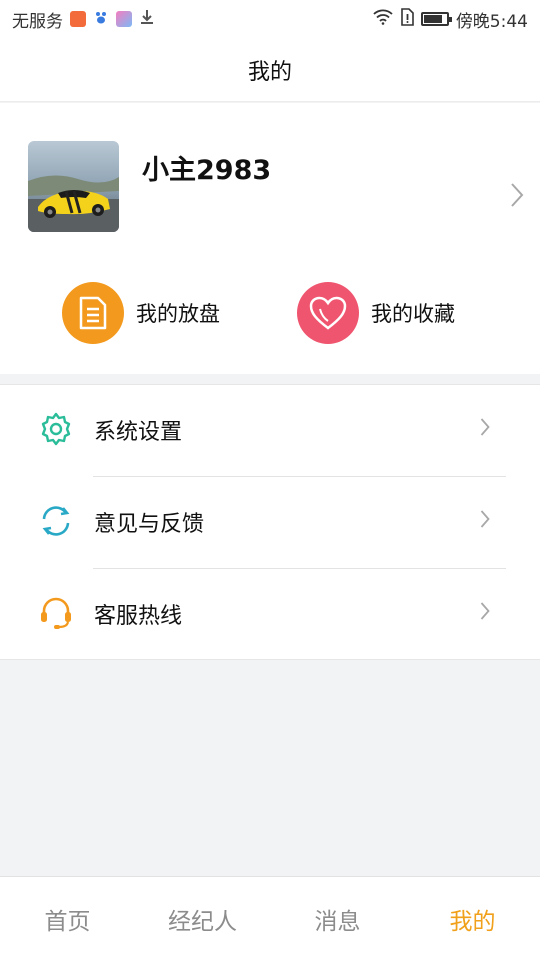 Image resolution: width=540 pixels, height=960 pixels. Describe the element at coordinates (138, 616) in the screenshot. I see `menu-item-label: 客服热线` at that location.